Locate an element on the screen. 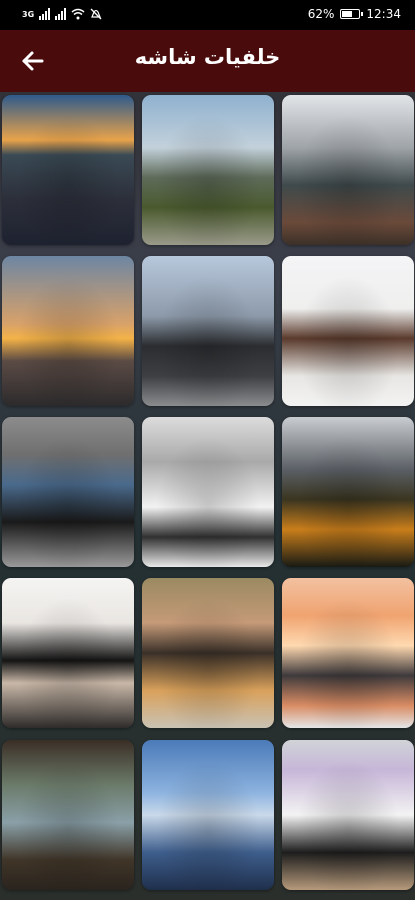 Image resolution: width=415 pixels, height=900 pixels. wallpaper-rocky-peaks-road is located at coordinates (208, 170).